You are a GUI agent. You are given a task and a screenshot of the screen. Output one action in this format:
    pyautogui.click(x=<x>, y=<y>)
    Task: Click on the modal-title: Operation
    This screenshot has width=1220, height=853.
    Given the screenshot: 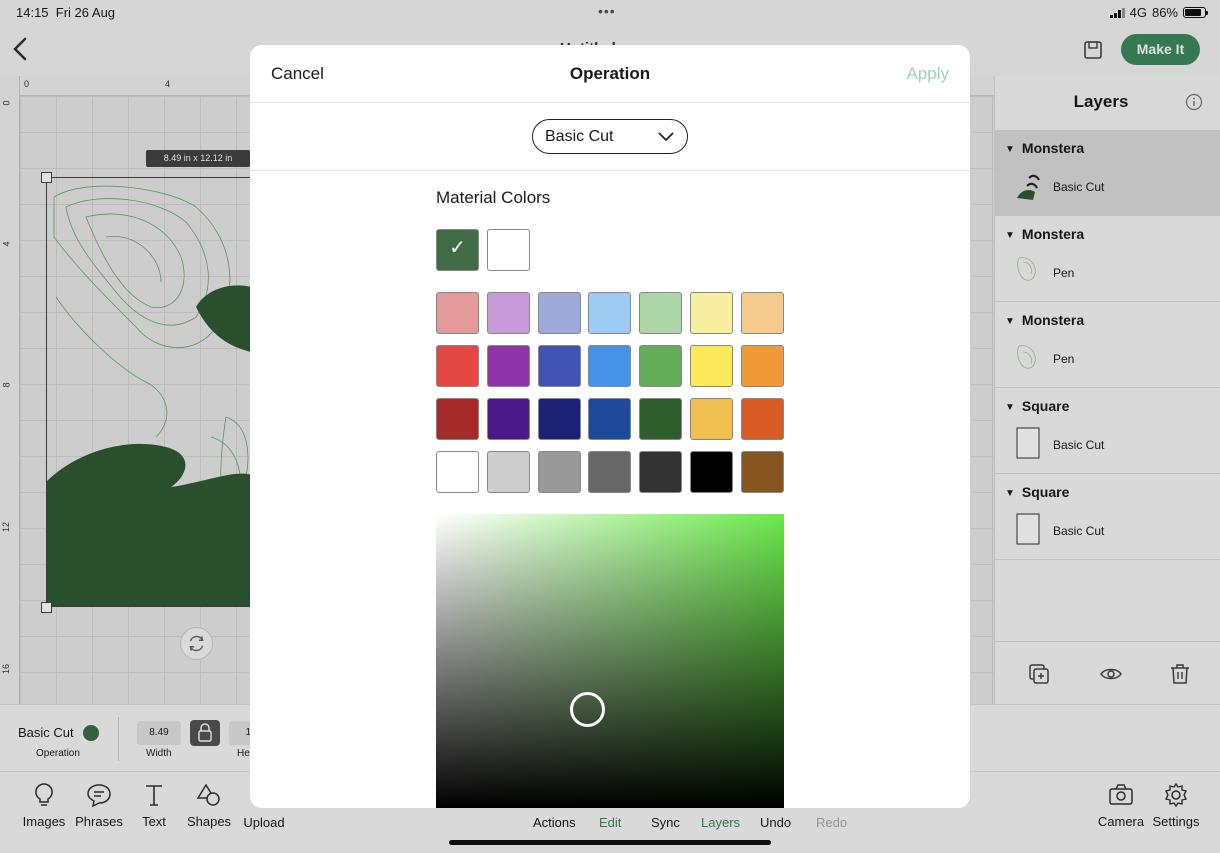 What is the action you would take?
    pyautogui.click(x=610, y=73)
    